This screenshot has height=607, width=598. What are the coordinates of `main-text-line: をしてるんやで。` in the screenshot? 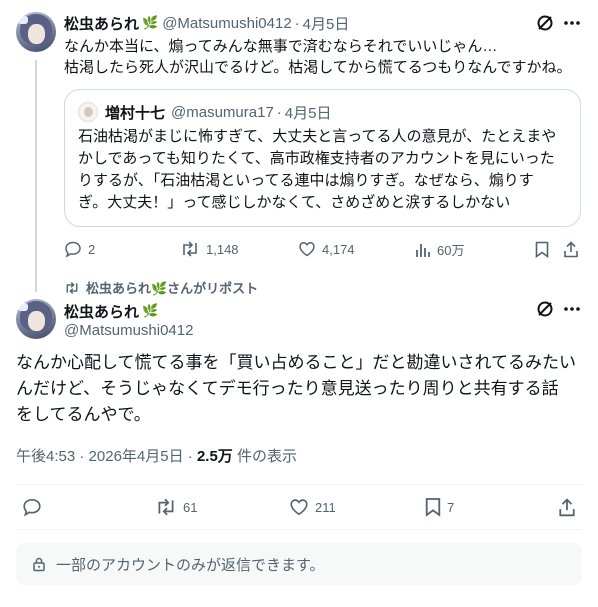 It's located at (83, 414).